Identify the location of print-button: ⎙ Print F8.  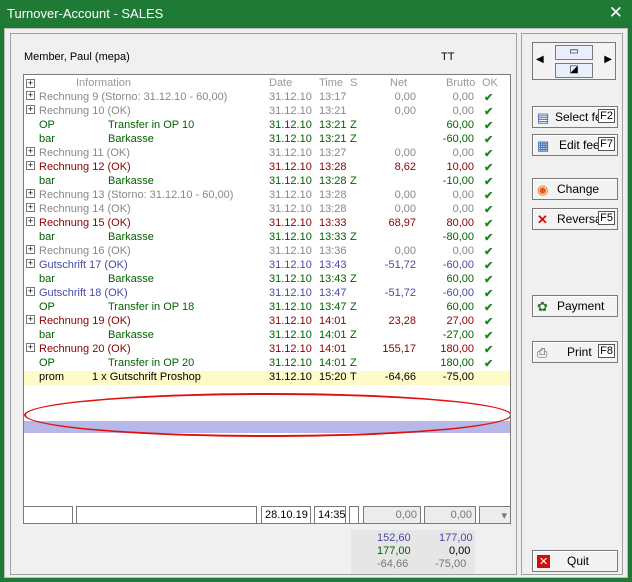
(575, 352).